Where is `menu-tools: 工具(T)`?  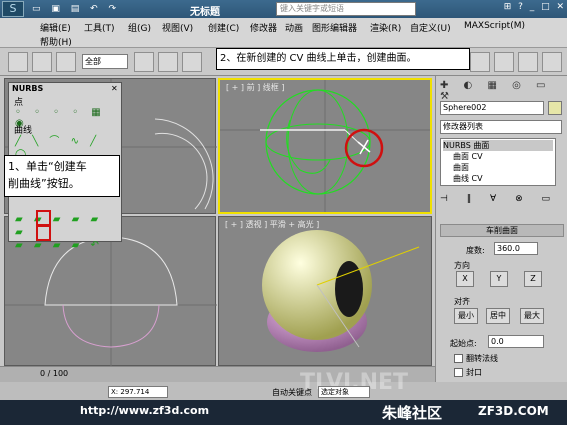 menu-tools: 工具(T) is located at coordinates (99, 27).